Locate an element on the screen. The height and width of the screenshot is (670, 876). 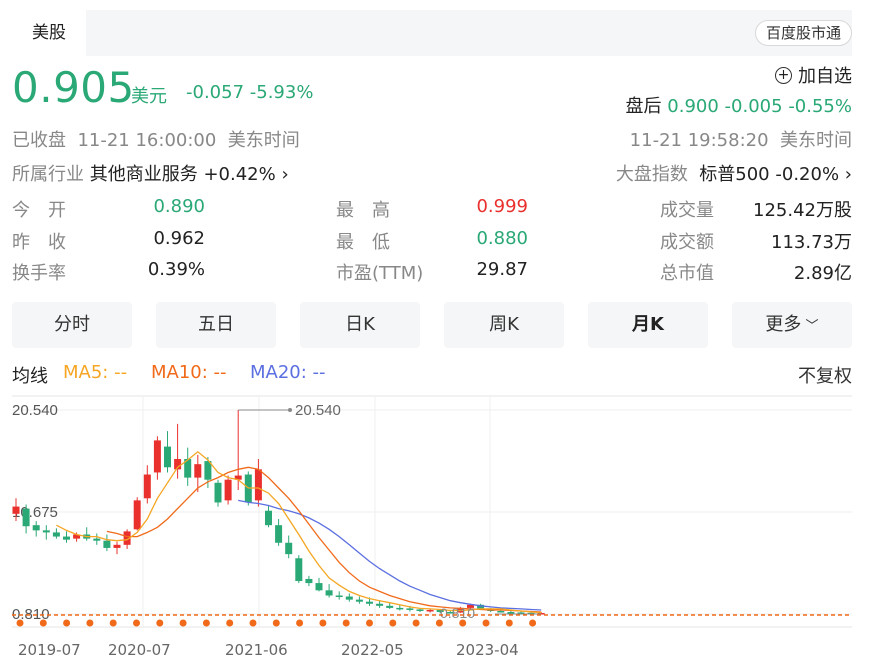
after-hours-time: 11-21 19:58:20 美东时间 is located at coordinates (741, 139).